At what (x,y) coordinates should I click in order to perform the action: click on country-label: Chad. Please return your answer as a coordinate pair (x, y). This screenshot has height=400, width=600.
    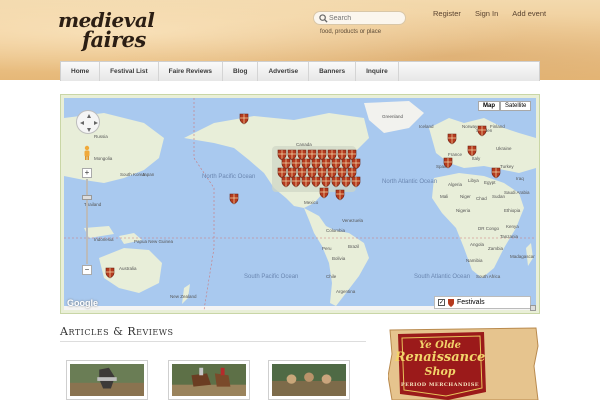
    Looking at the image, I should click on (481, 198).